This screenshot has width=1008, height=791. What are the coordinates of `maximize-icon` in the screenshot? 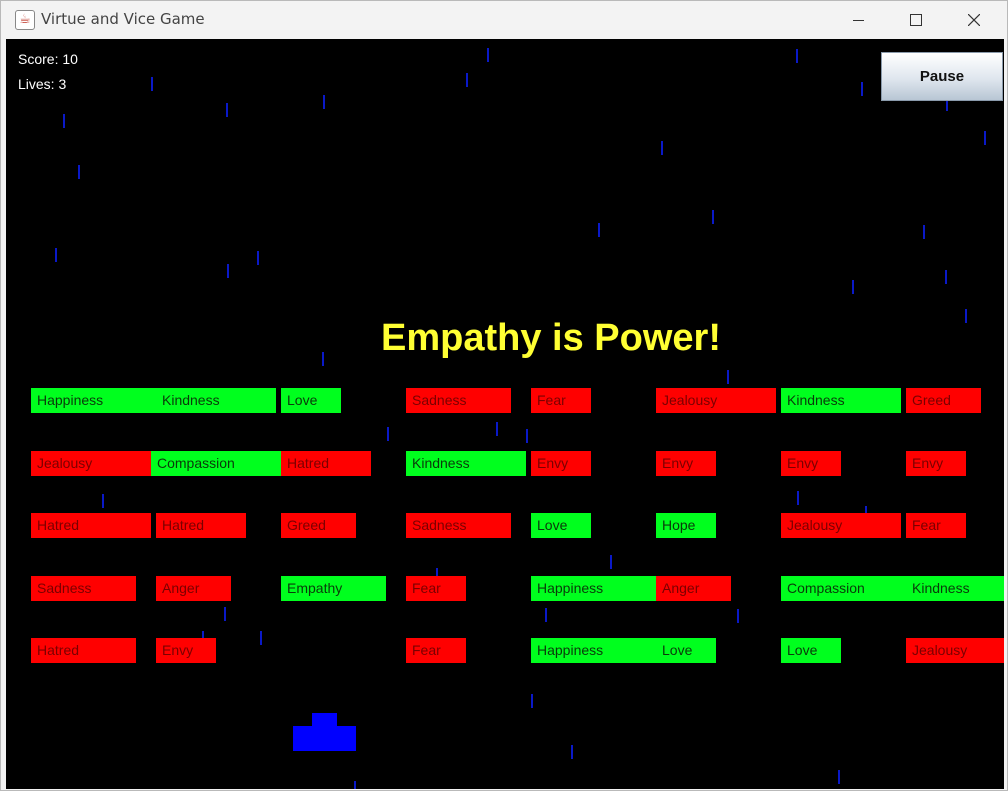 It's located at (916, 20).